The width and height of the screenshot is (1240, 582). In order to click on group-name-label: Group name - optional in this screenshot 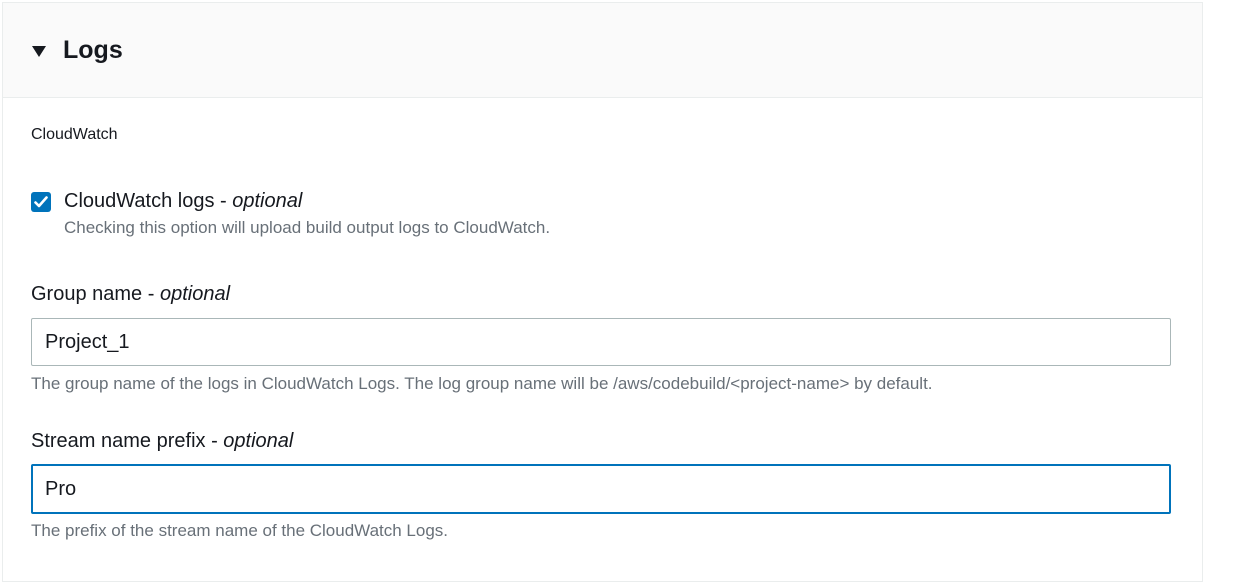, I will do `click(130, 294)`.